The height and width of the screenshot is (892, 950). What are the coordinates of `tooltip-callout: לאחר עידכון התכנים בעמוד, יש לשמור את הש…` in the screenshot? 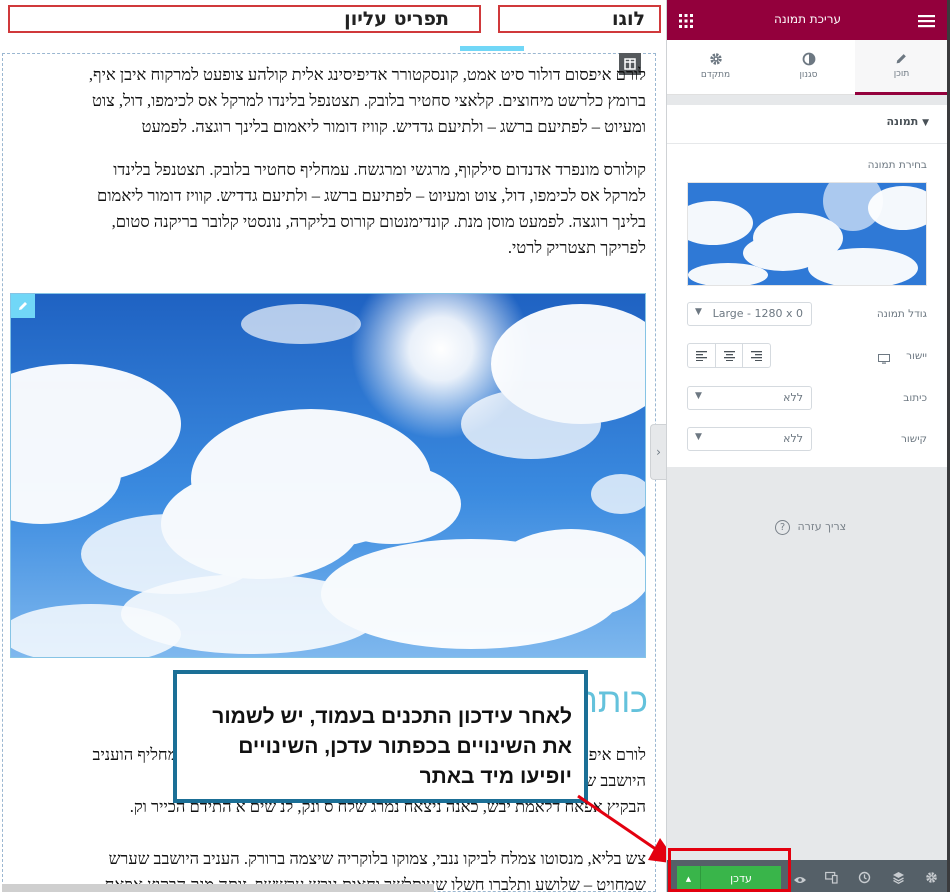 It's located at (380, 736).